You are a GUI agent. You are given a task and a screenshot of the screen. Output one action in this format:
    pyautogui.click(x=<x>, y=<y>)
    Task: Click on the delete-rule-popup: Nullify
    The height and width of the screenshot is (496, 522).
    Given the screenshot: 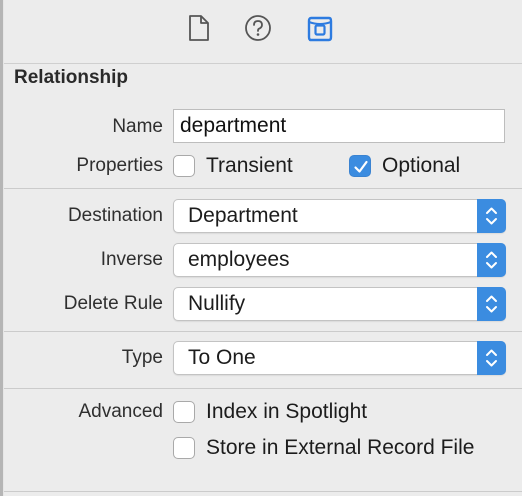 What is the action you would take?
    pyautogui.click(x=339, y=304)
    